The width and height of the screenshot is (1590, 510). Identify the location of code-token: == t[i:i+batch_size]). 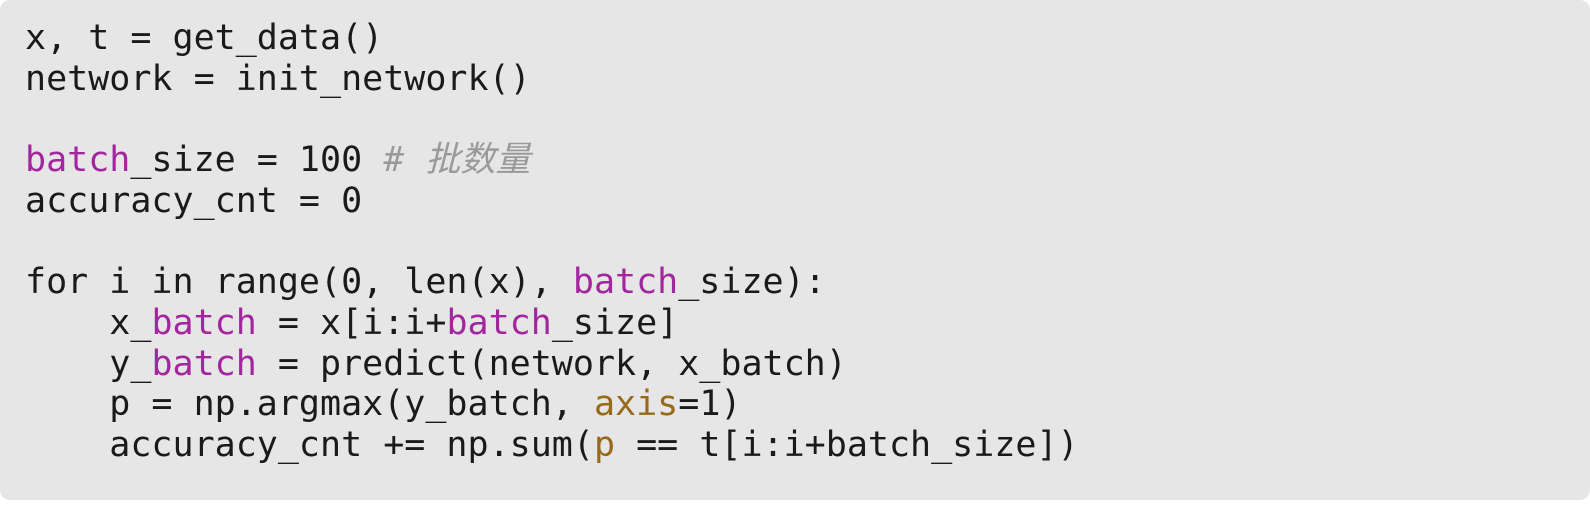
(847, 444).